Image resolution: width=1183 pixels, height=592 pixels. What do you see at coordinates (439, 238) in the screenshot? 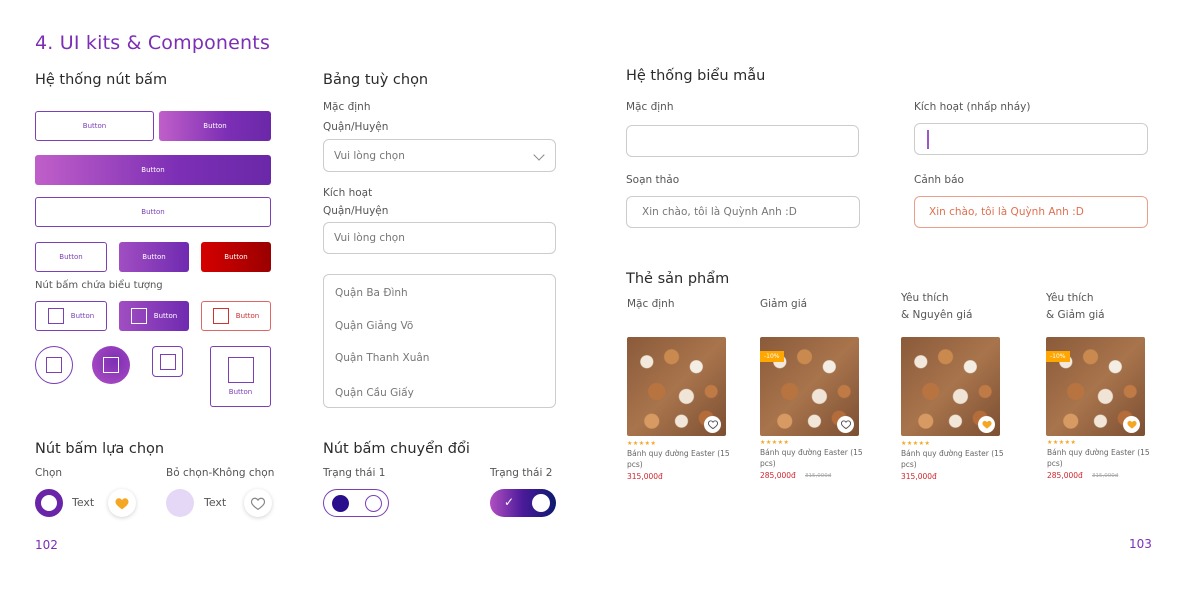
I see `district-select-active: Vui lòng chọn` at bounding box center [439, 238].